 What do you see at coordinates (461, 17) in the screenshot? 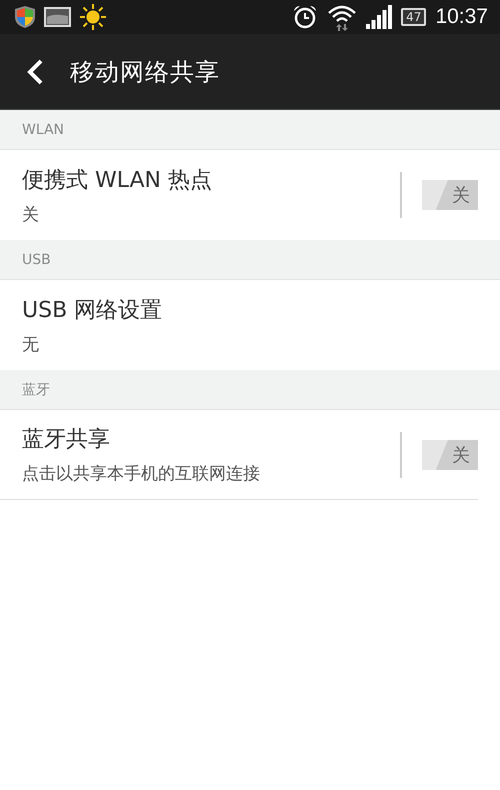
I see `clock-time: 10:37` at bounding box center [461, 17].